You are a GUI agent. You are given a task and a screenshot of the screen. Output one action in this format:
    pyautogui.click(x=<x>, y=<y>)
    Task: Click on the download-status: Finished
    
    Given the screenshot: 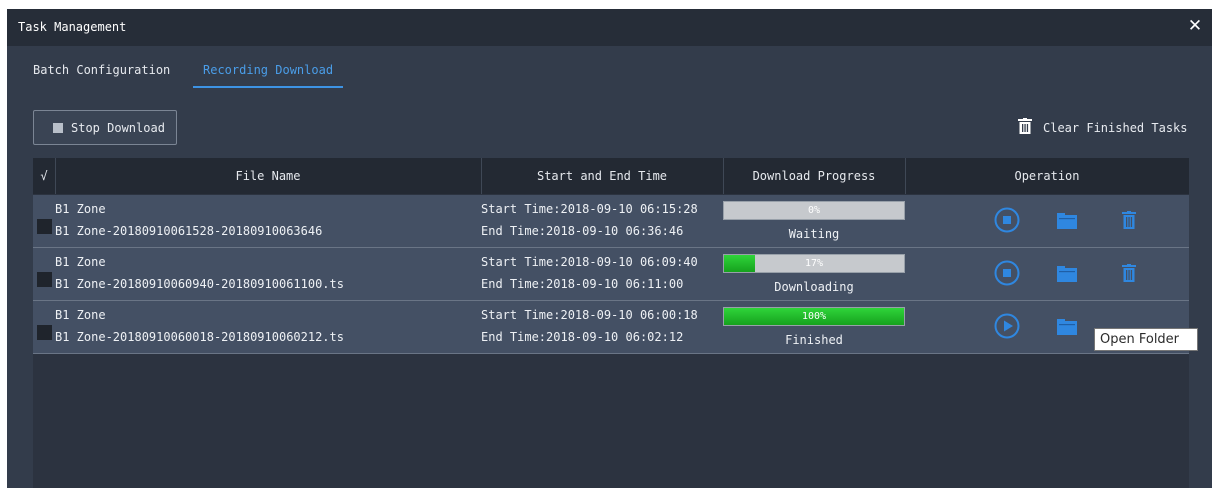 What is the action you would take?
    pyautogui.click(x=814, y=340)
    